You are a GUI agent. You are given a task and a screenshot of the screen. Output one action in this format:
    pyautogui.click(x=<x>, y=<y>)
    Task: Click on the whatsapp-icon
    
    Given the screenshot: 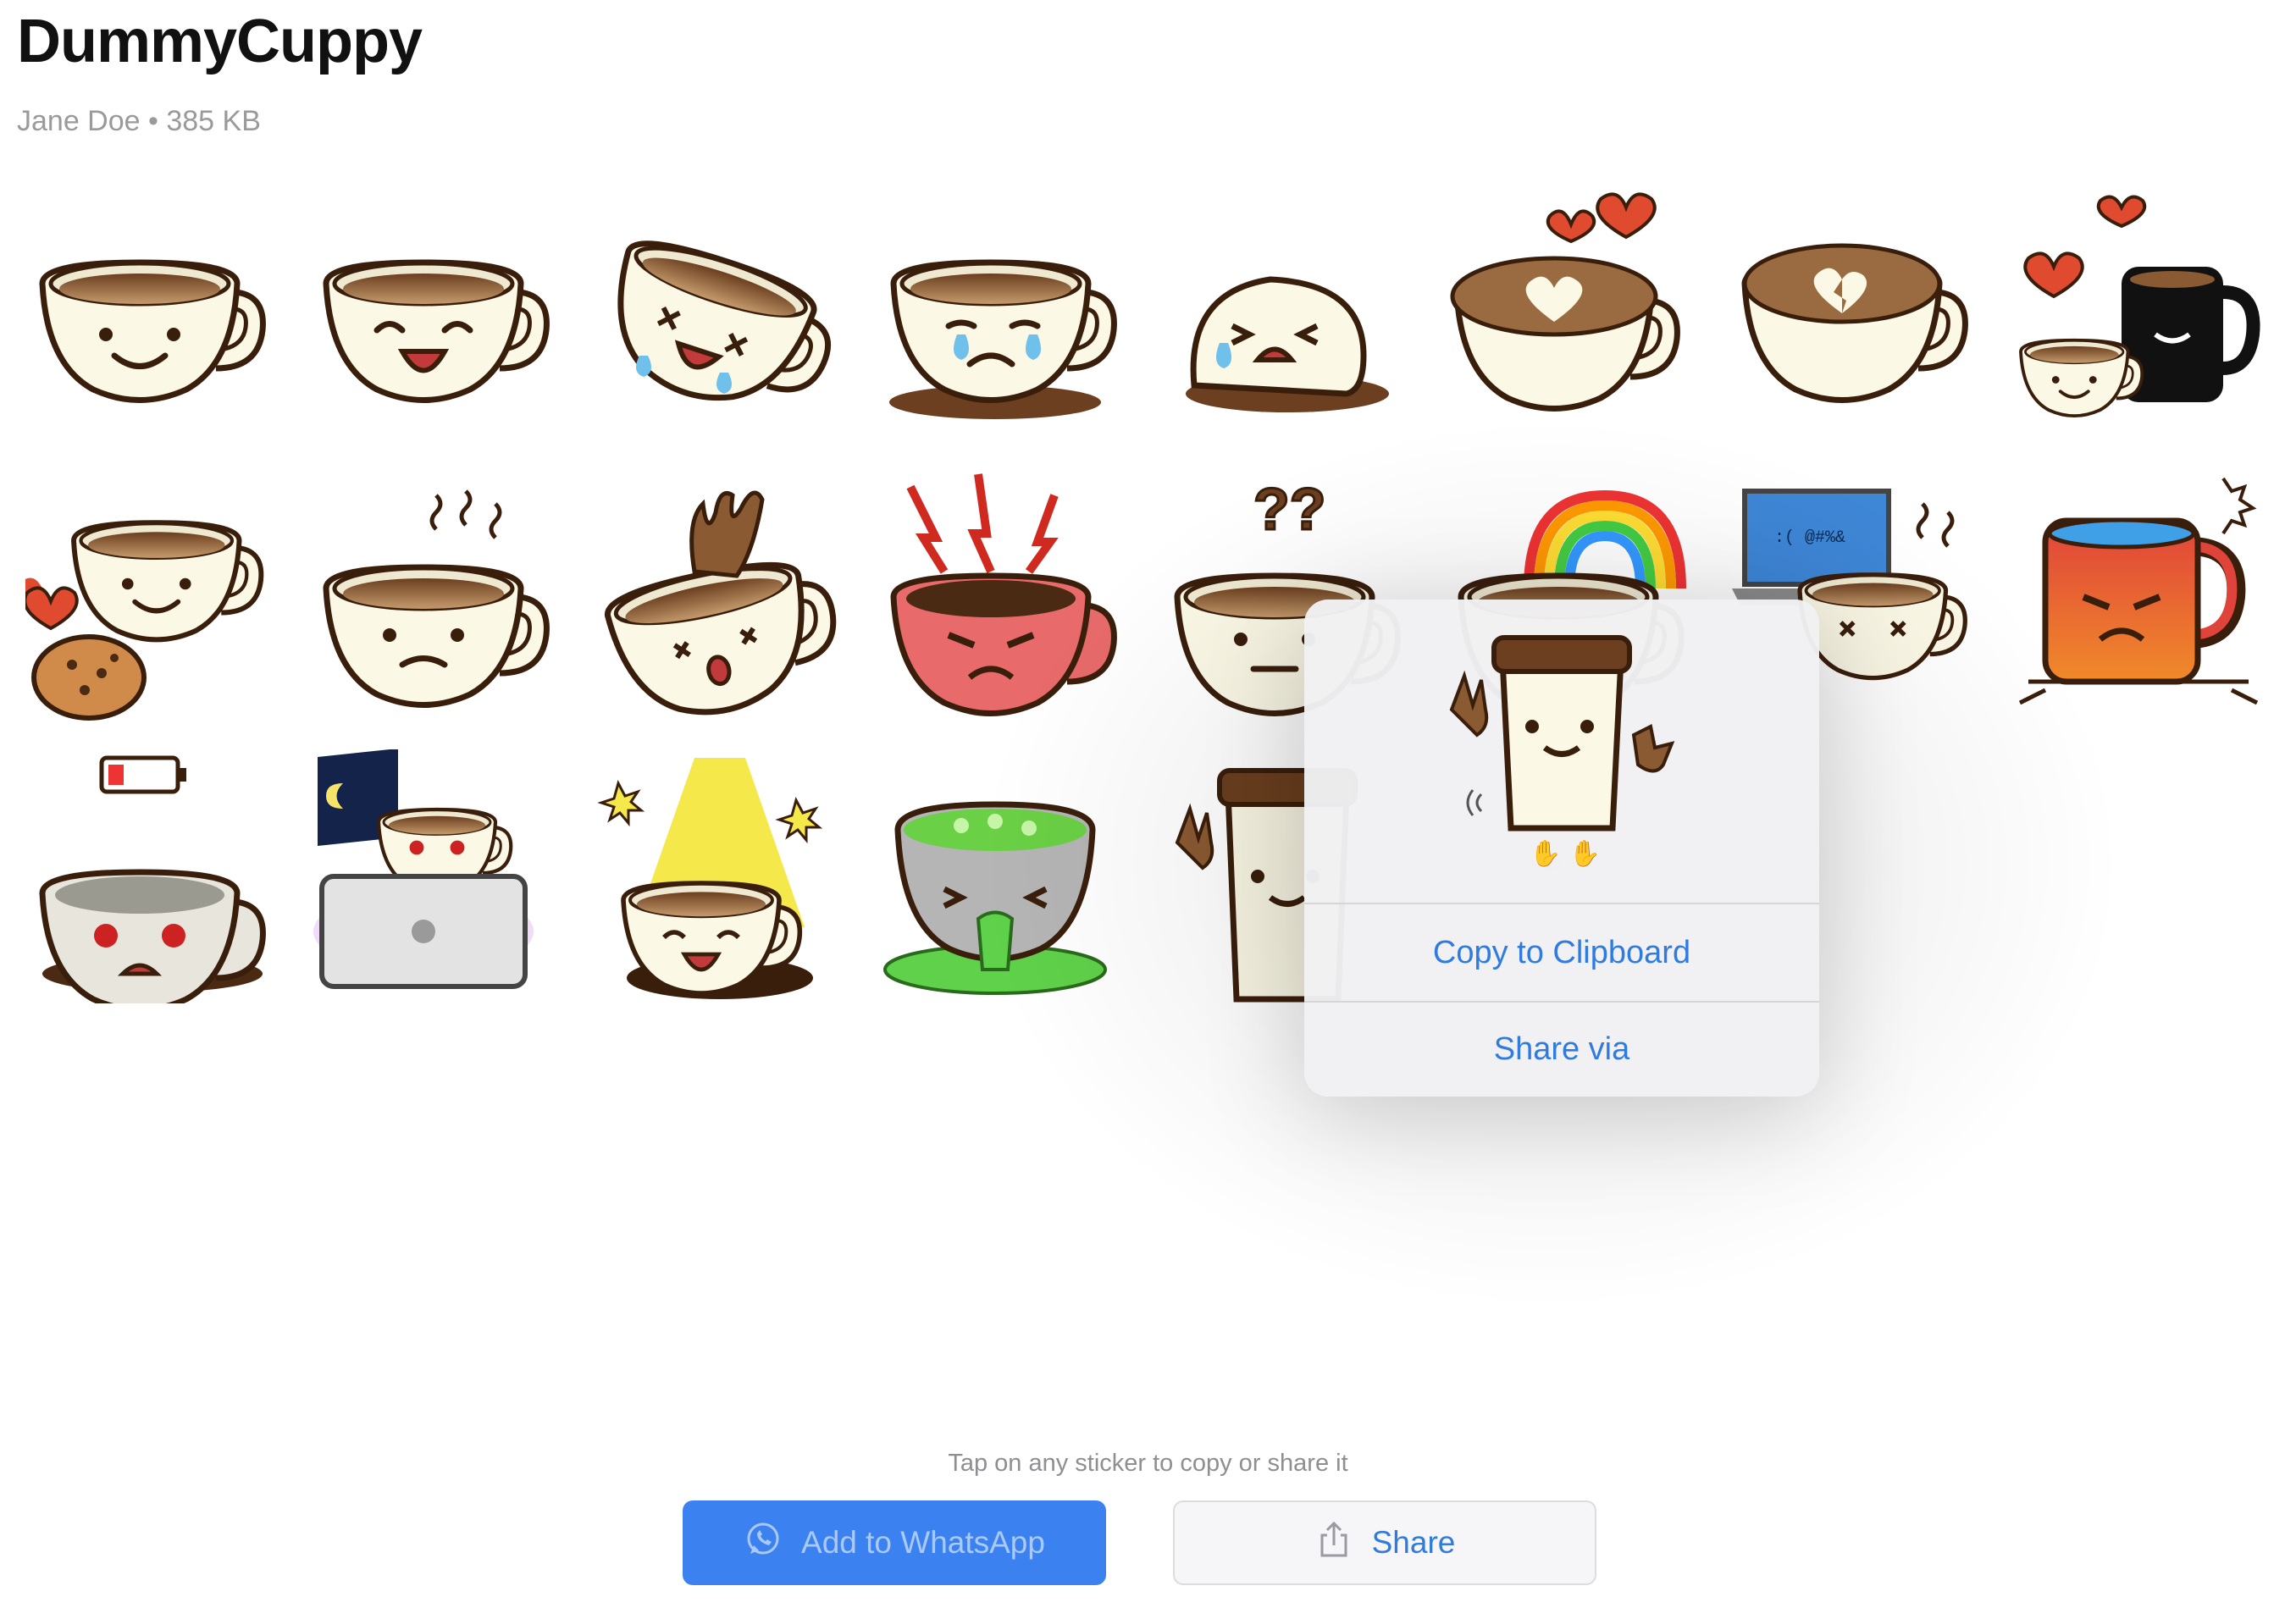 What is the action you would take?
    pyautogui.click(x=763, y=1543)
    